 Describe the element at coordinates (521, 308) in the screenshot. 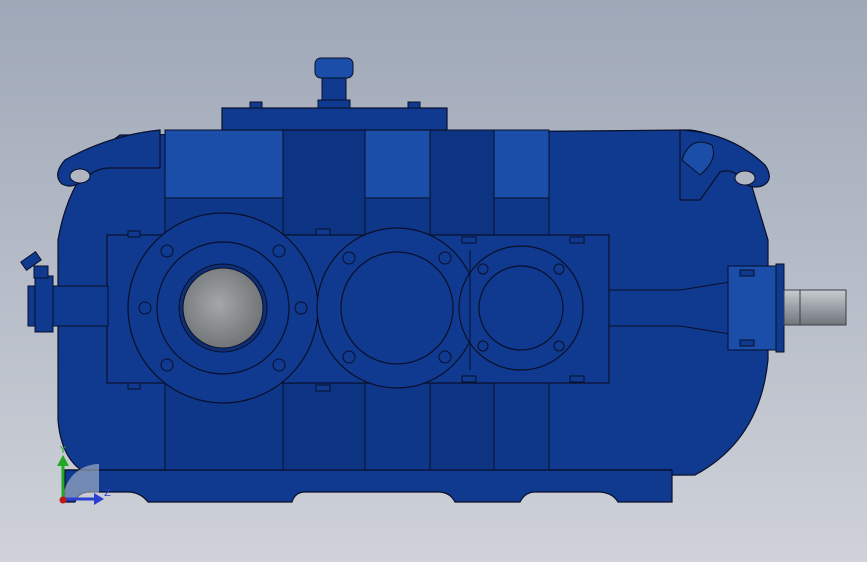

I see `right-bearing-cover` at that location.